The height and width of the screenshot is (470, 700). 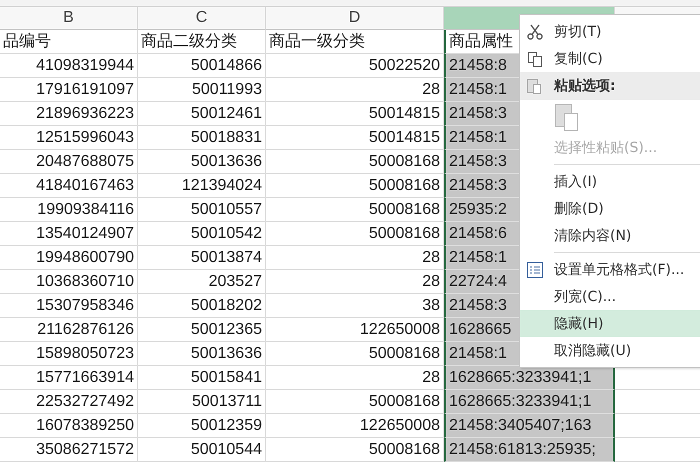 What do you see at coordinates (355, 306) in the screenshot?
I see `table-cell: 38` at bounding box center [355, 306].